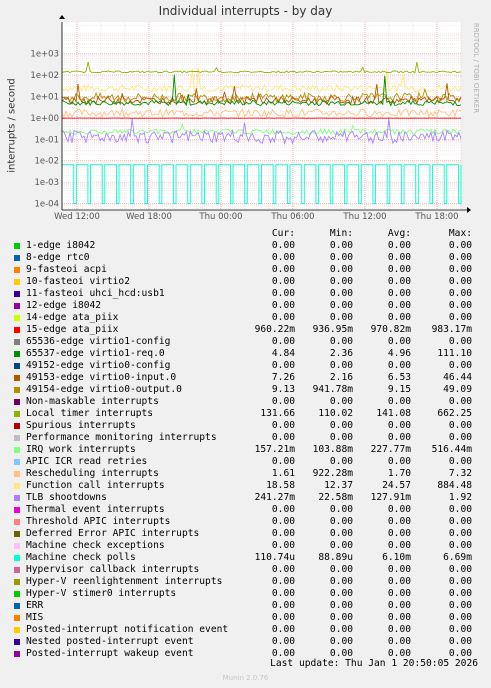 The image size is (491, 688). Describe the element at coordinates (292, 217) in the screenshot. I see `x-tick-label: Thu 06:00` at that location.